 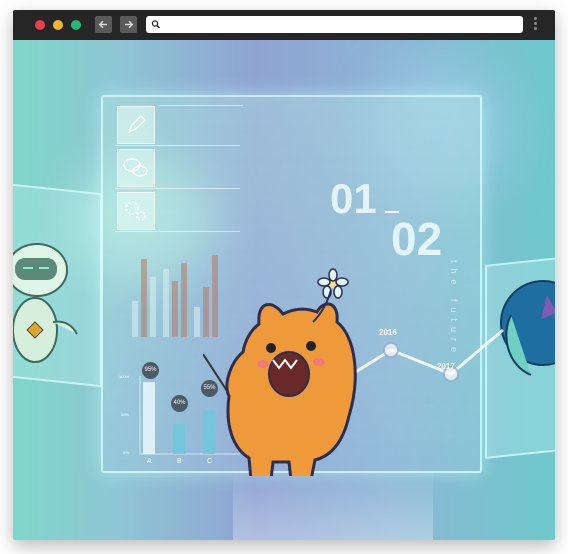 What do you see at coordinates (125, 414) in the screenshot?
I see `y-tick-50: 50%` at bounding box center [125, 414].